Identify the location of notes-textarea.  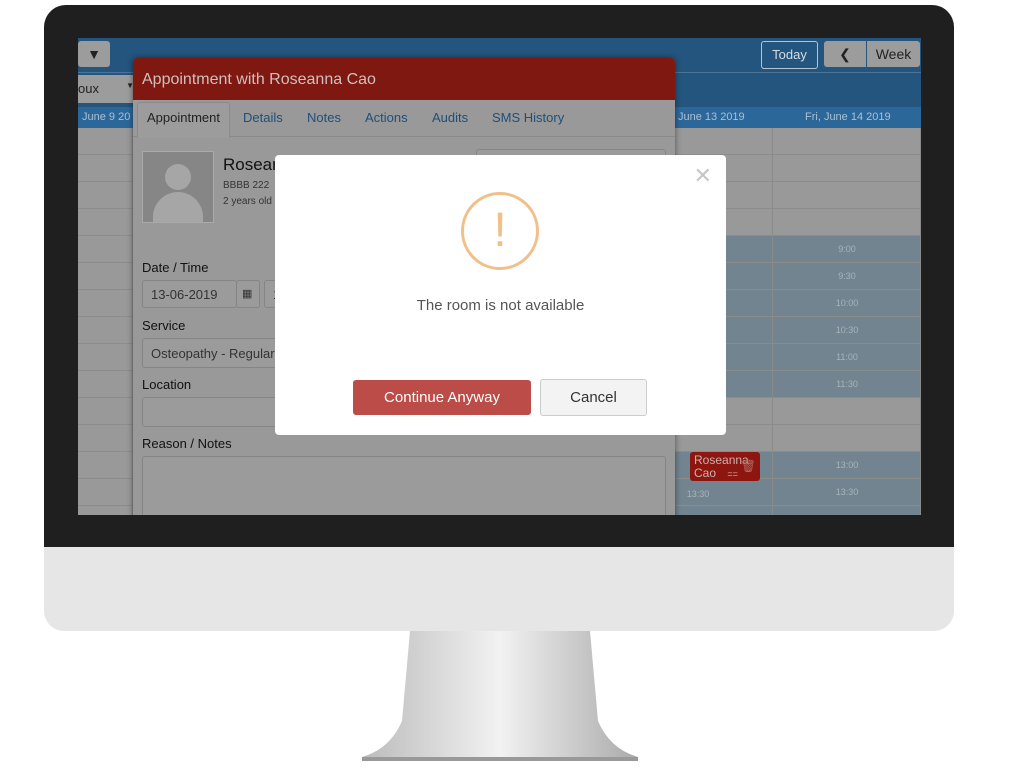
(404, 485).